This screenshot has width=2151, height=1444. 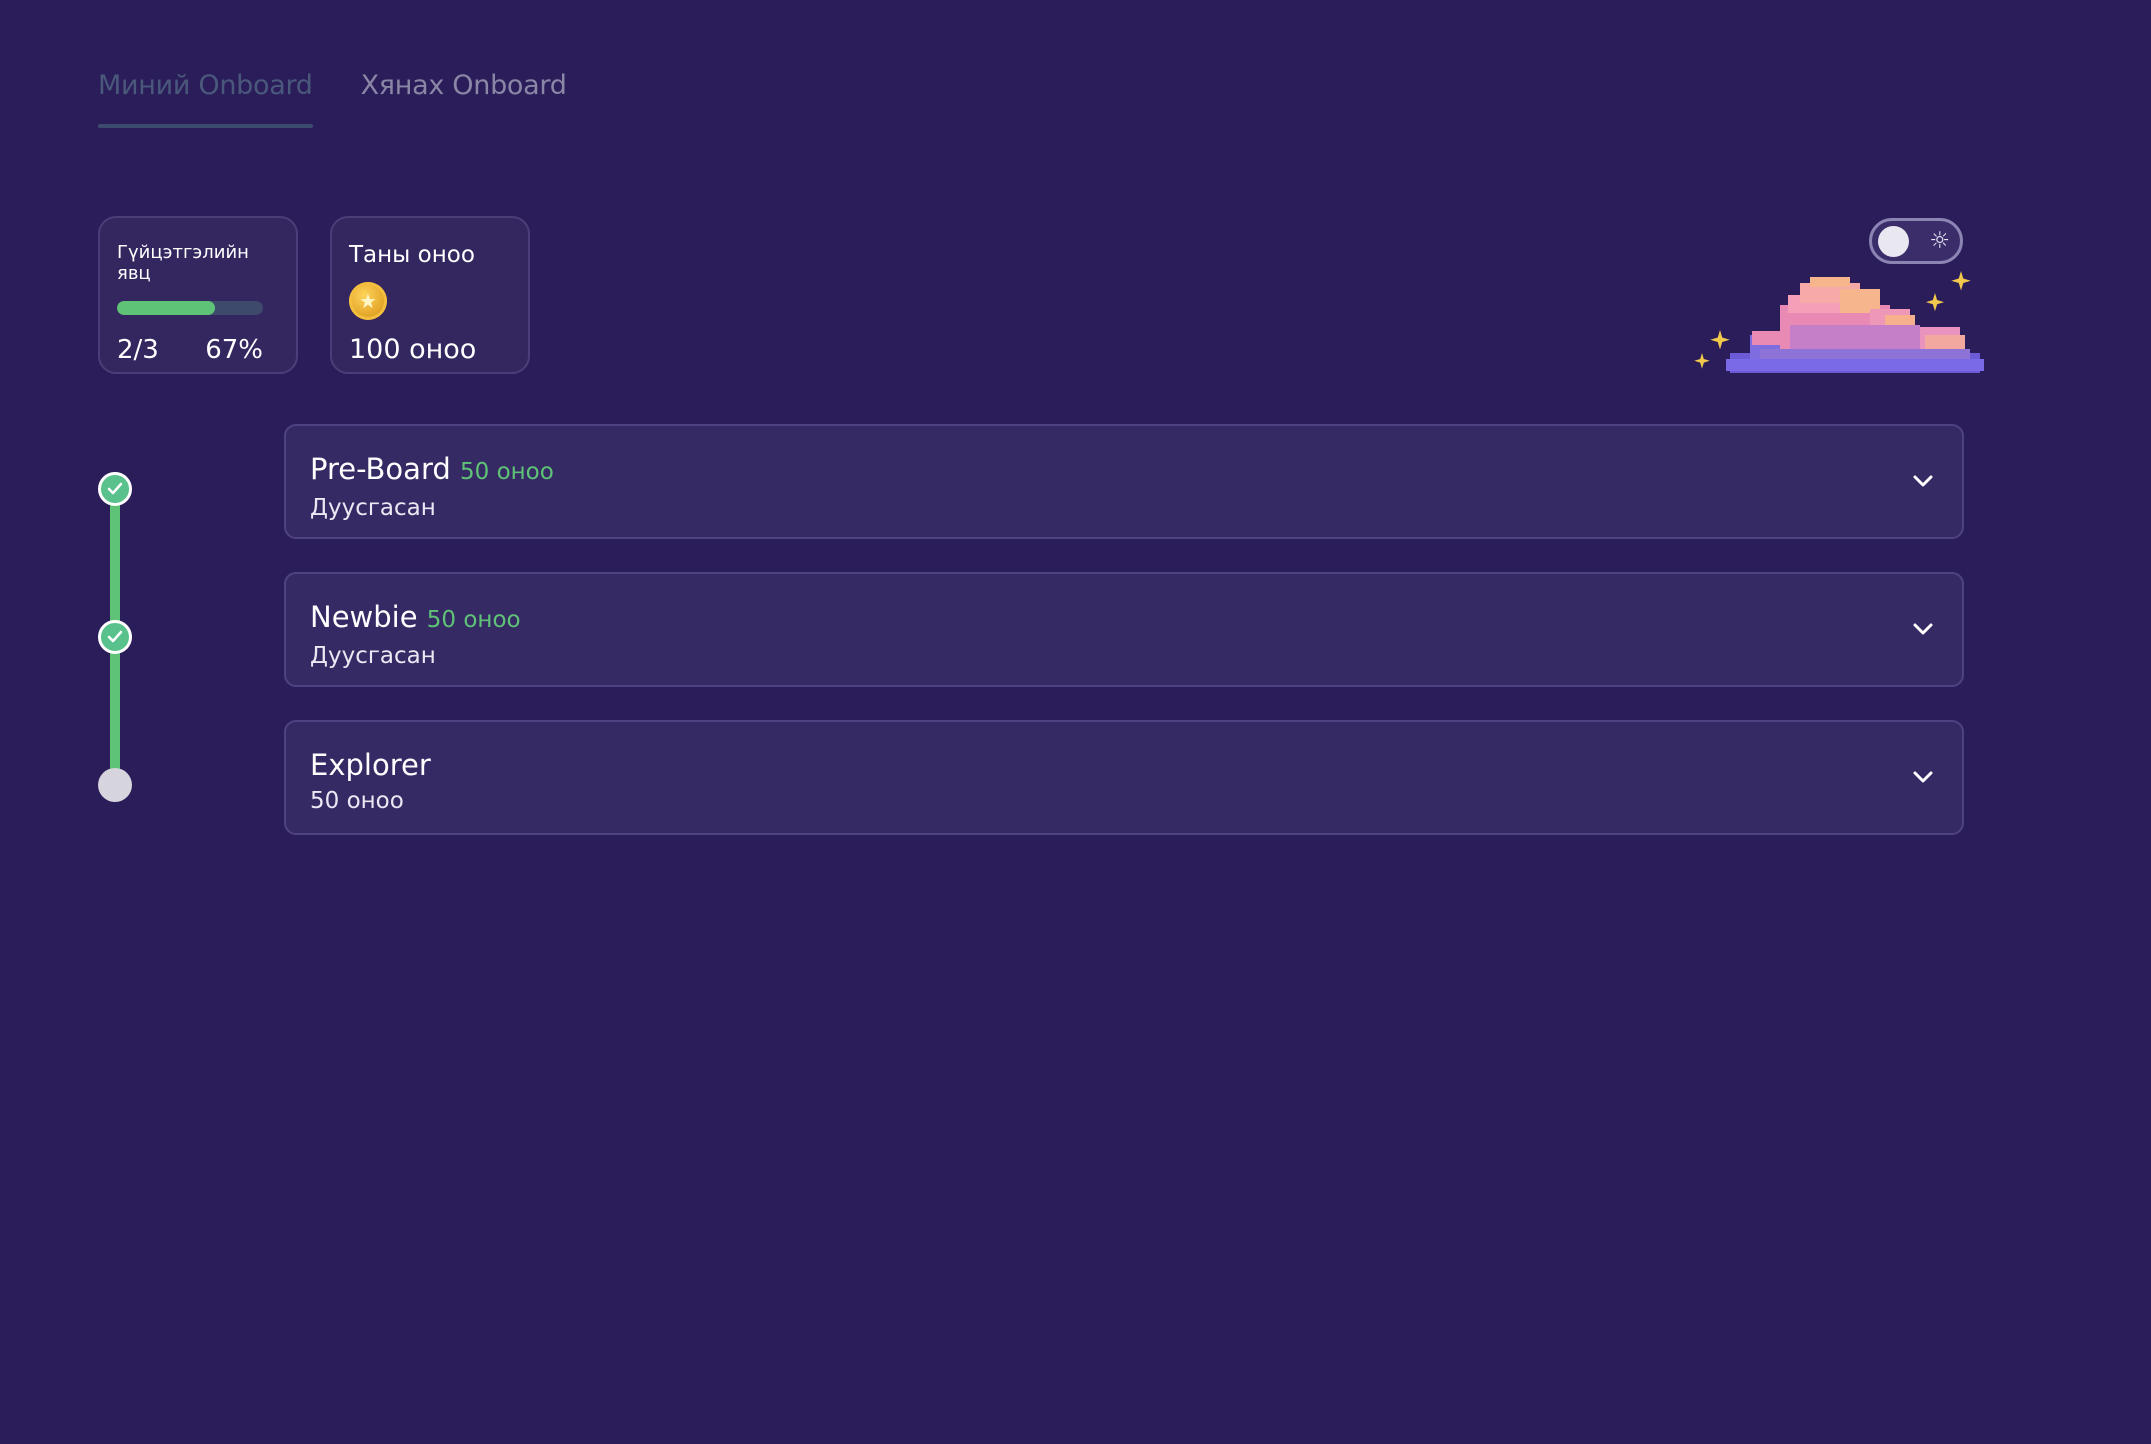 I want to click on coin-icon: ★, so click(x=368, y=301).